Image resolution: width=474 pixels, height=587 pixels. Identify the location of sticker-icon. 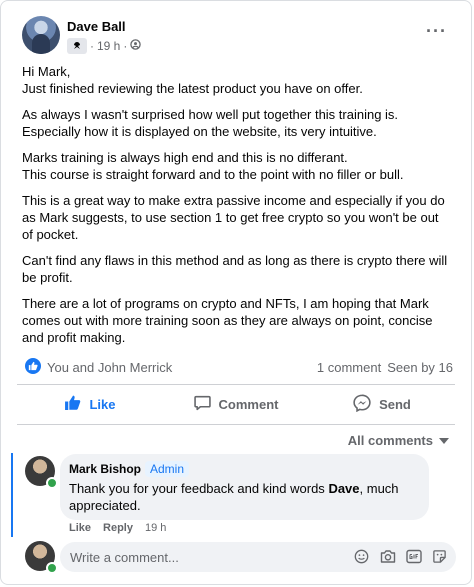
(439, 556).